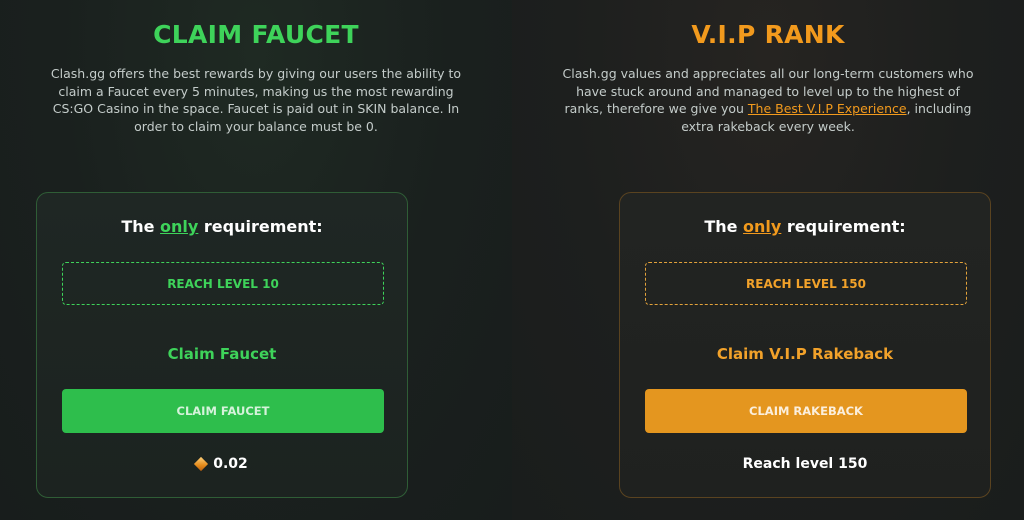  I want to click on faucet-amount-value: 0.02, so click(230, 464).